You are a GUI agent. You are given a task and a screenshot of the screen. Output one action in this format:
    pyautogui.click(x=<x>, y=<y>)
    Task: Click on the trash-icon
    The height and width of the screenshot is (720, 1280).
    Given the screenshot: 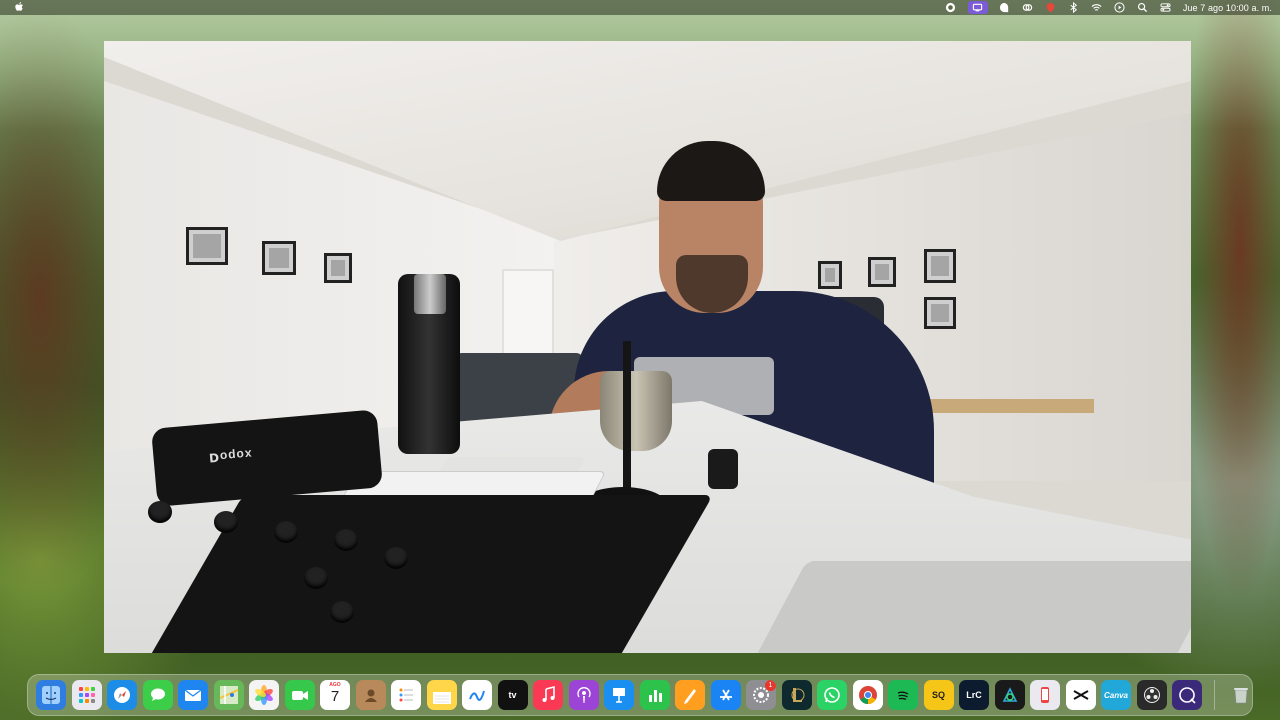 What is the action you would take?
    pyautogui.click(x=1241, y=695)
    